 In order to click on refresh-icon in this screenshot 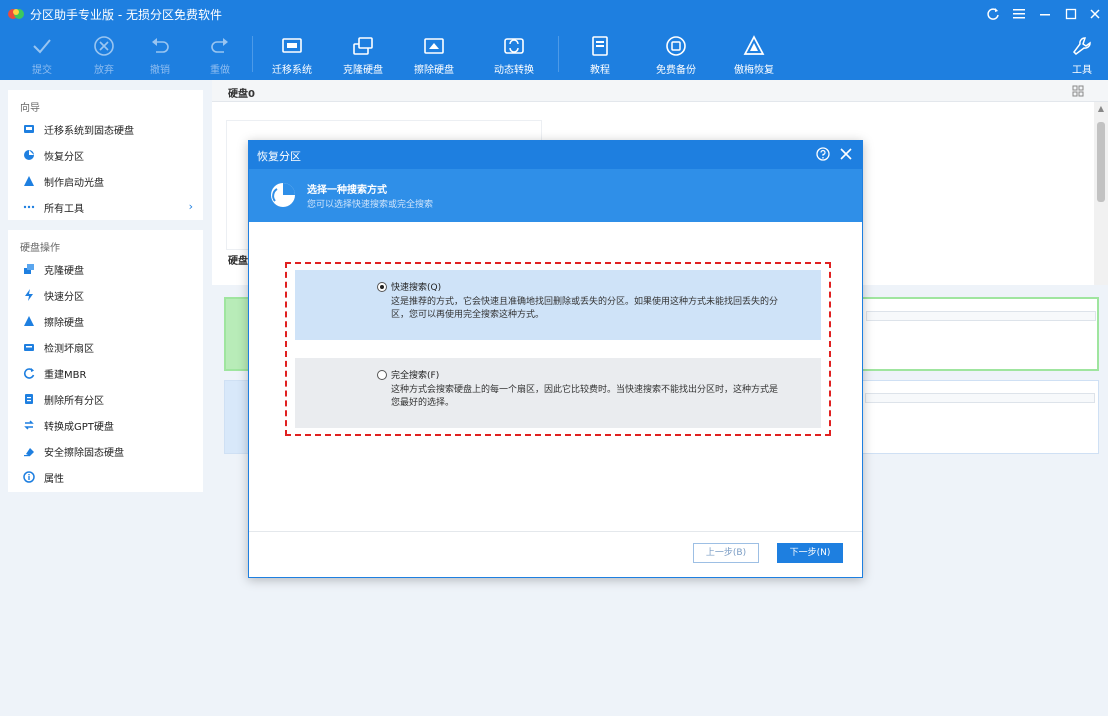, I will do `click(993, 14)`.